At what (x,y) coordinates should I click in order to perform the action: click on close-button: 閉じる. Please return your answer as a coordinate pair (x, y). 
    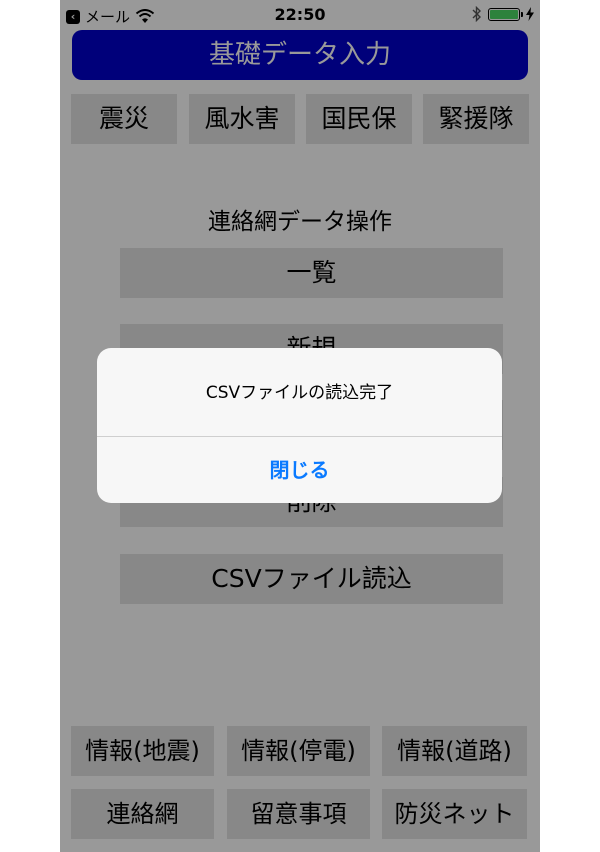
    Looking at the image, I should click on (299, 470).